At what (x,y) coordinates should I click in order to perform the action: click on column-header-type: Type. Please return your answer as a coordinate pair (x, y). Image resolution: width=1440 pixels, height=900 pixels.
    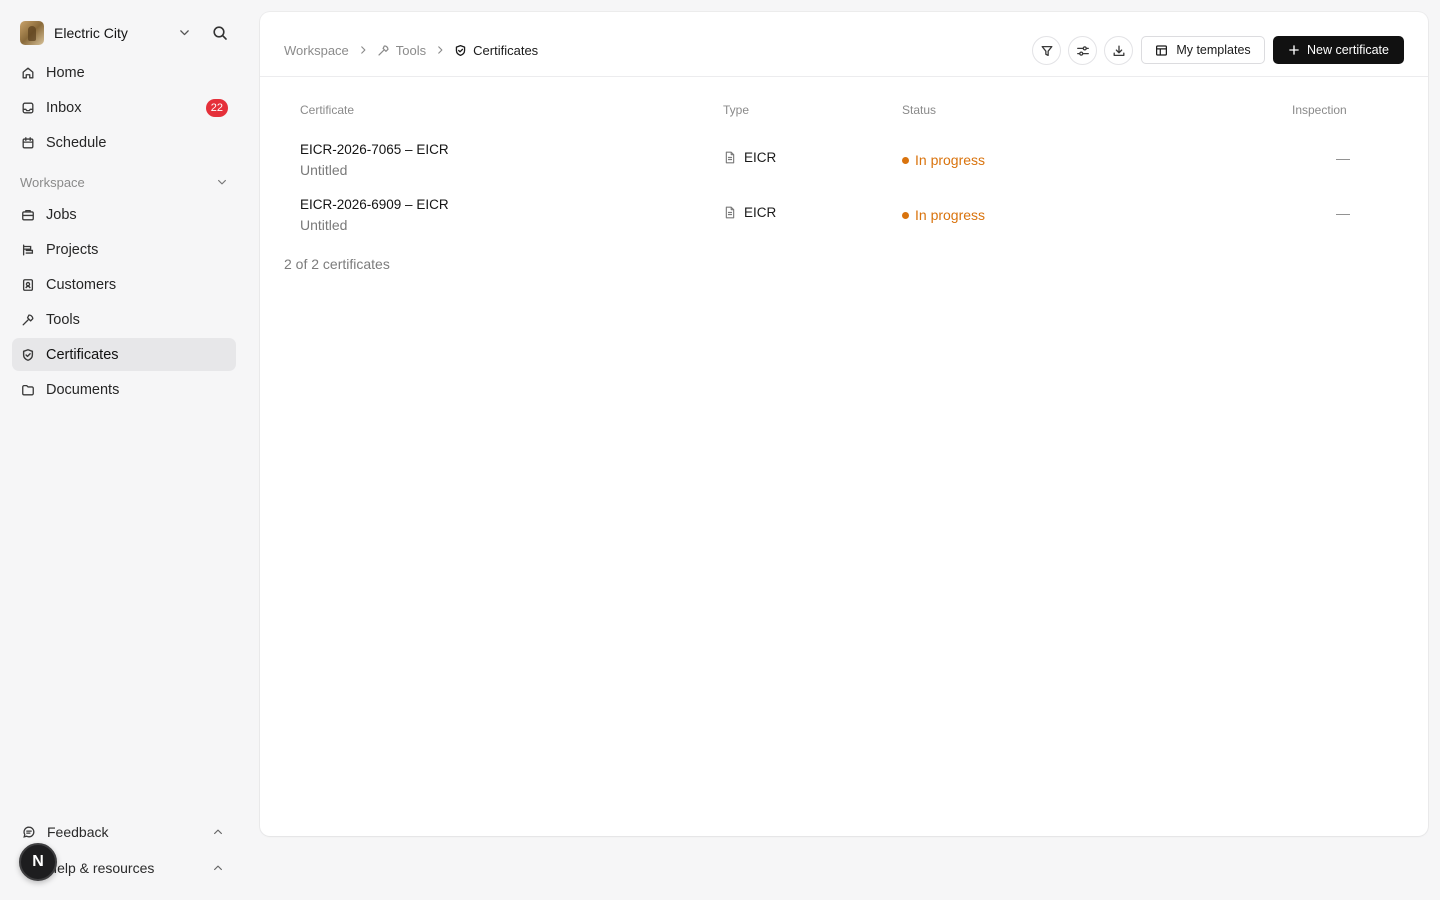
    Looking at the image, I should click on (736, 110).